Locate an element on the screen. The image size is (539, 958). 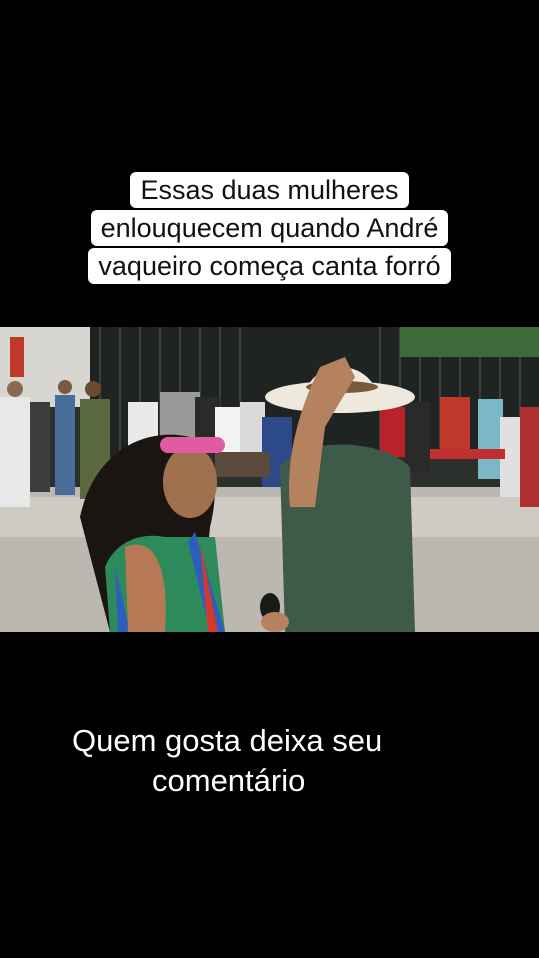
caption-line-3: vaqueiro começa canta forró is located at coordinates (269, 266).